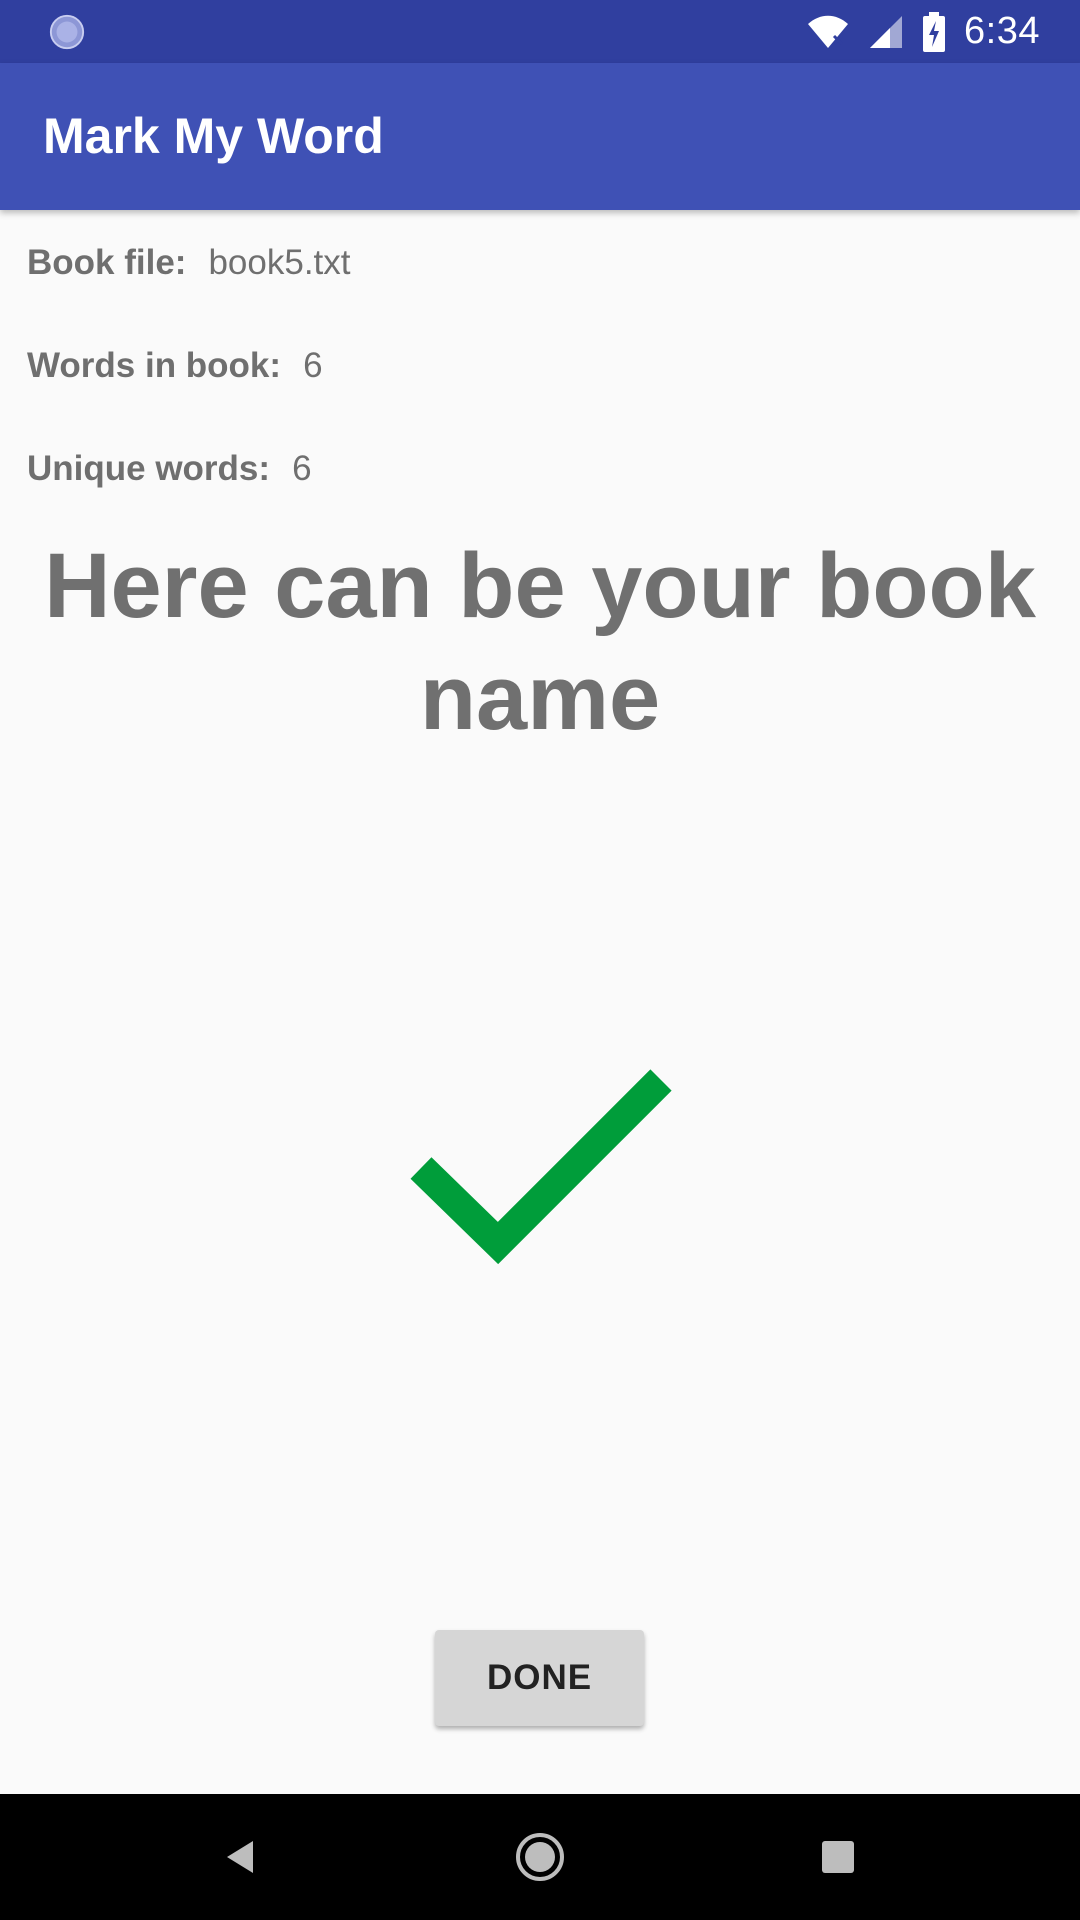 This screenshot has height=1920, width=1080. I want to click on book-file-row: Book file: book5.txt, so click(189, 263).